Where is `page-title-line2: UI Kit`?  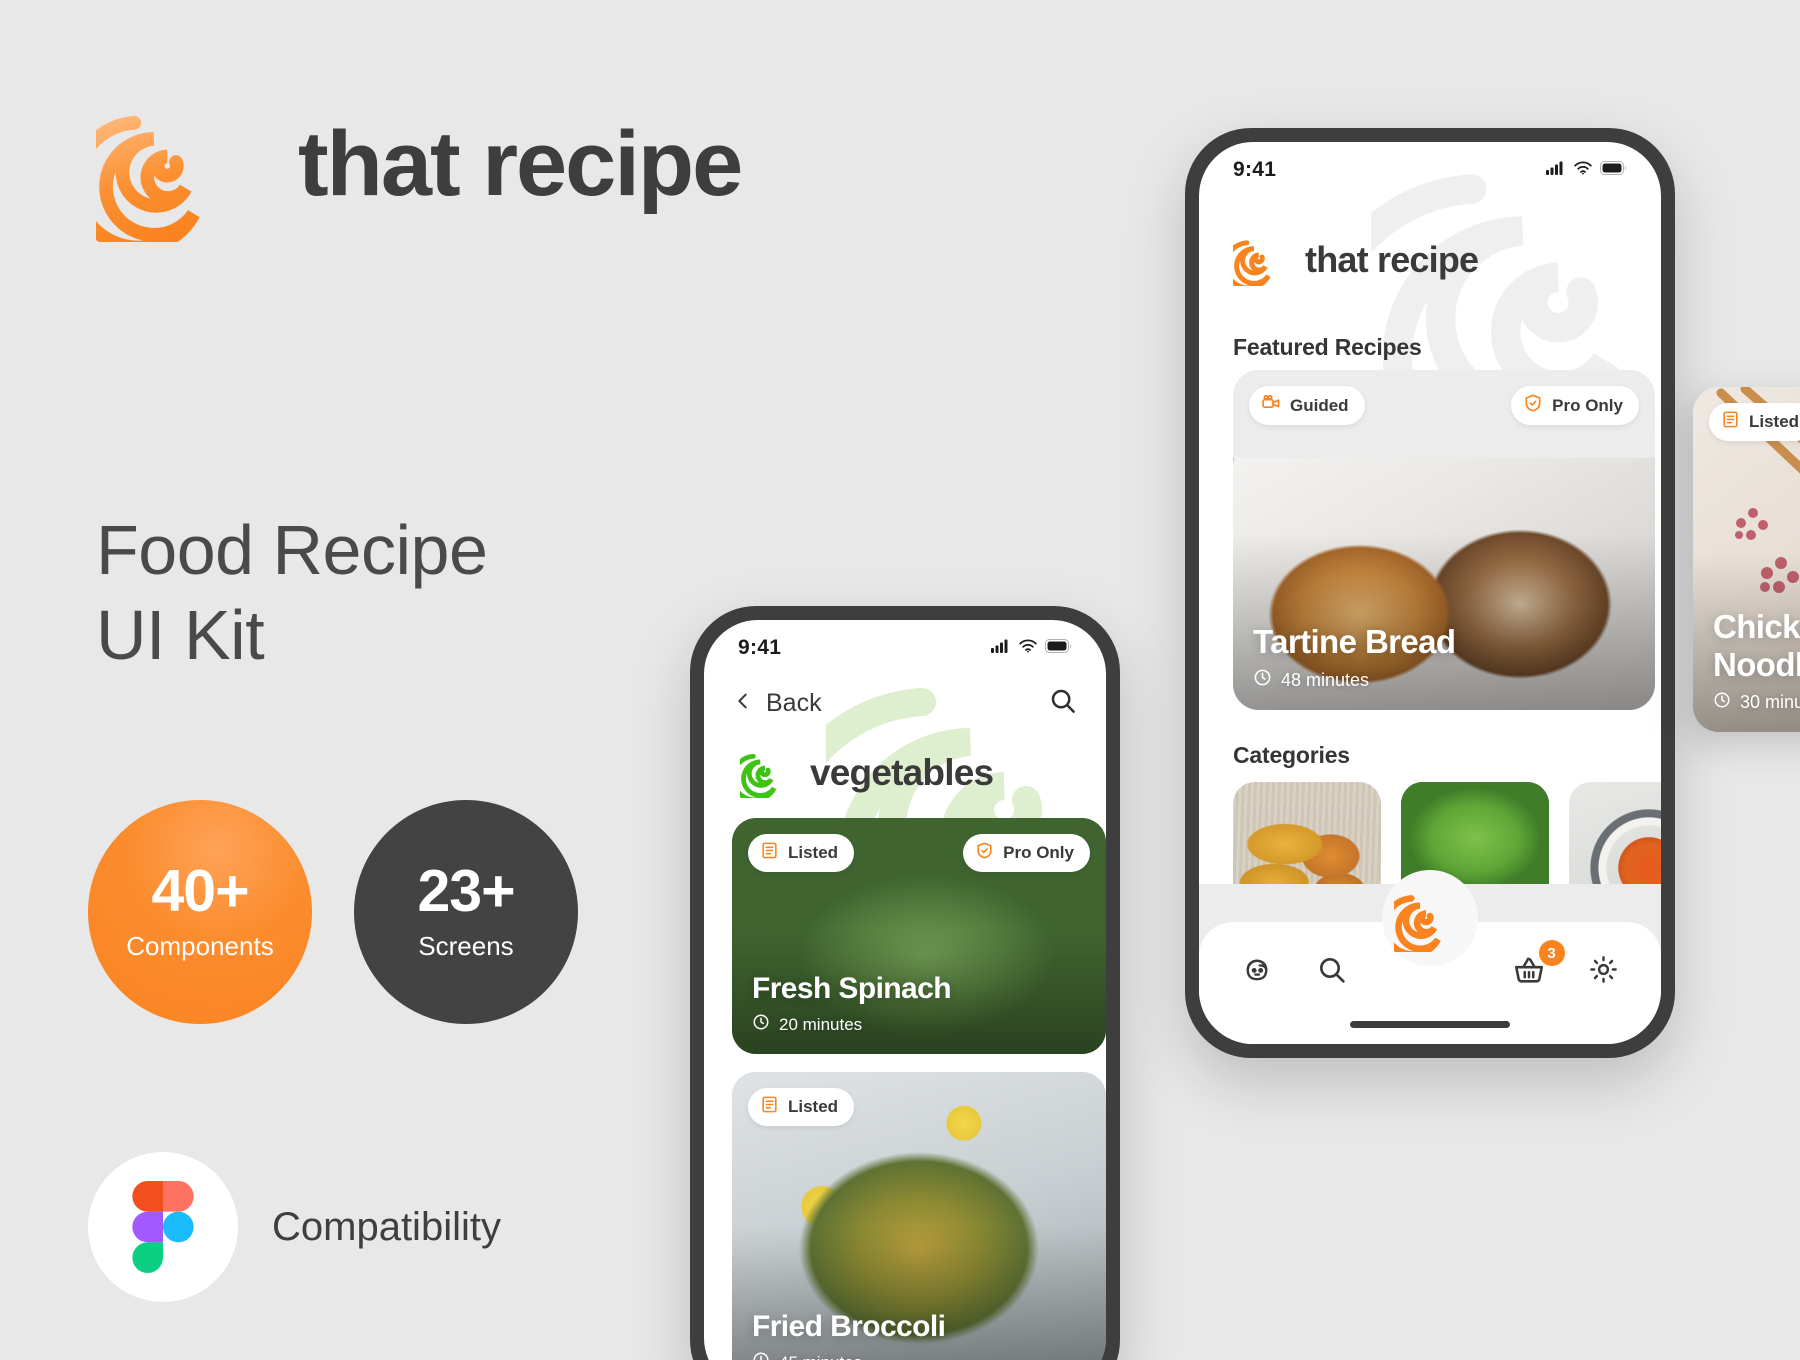
page-title-line2: UI Kit is located at coordinates (180, 635).